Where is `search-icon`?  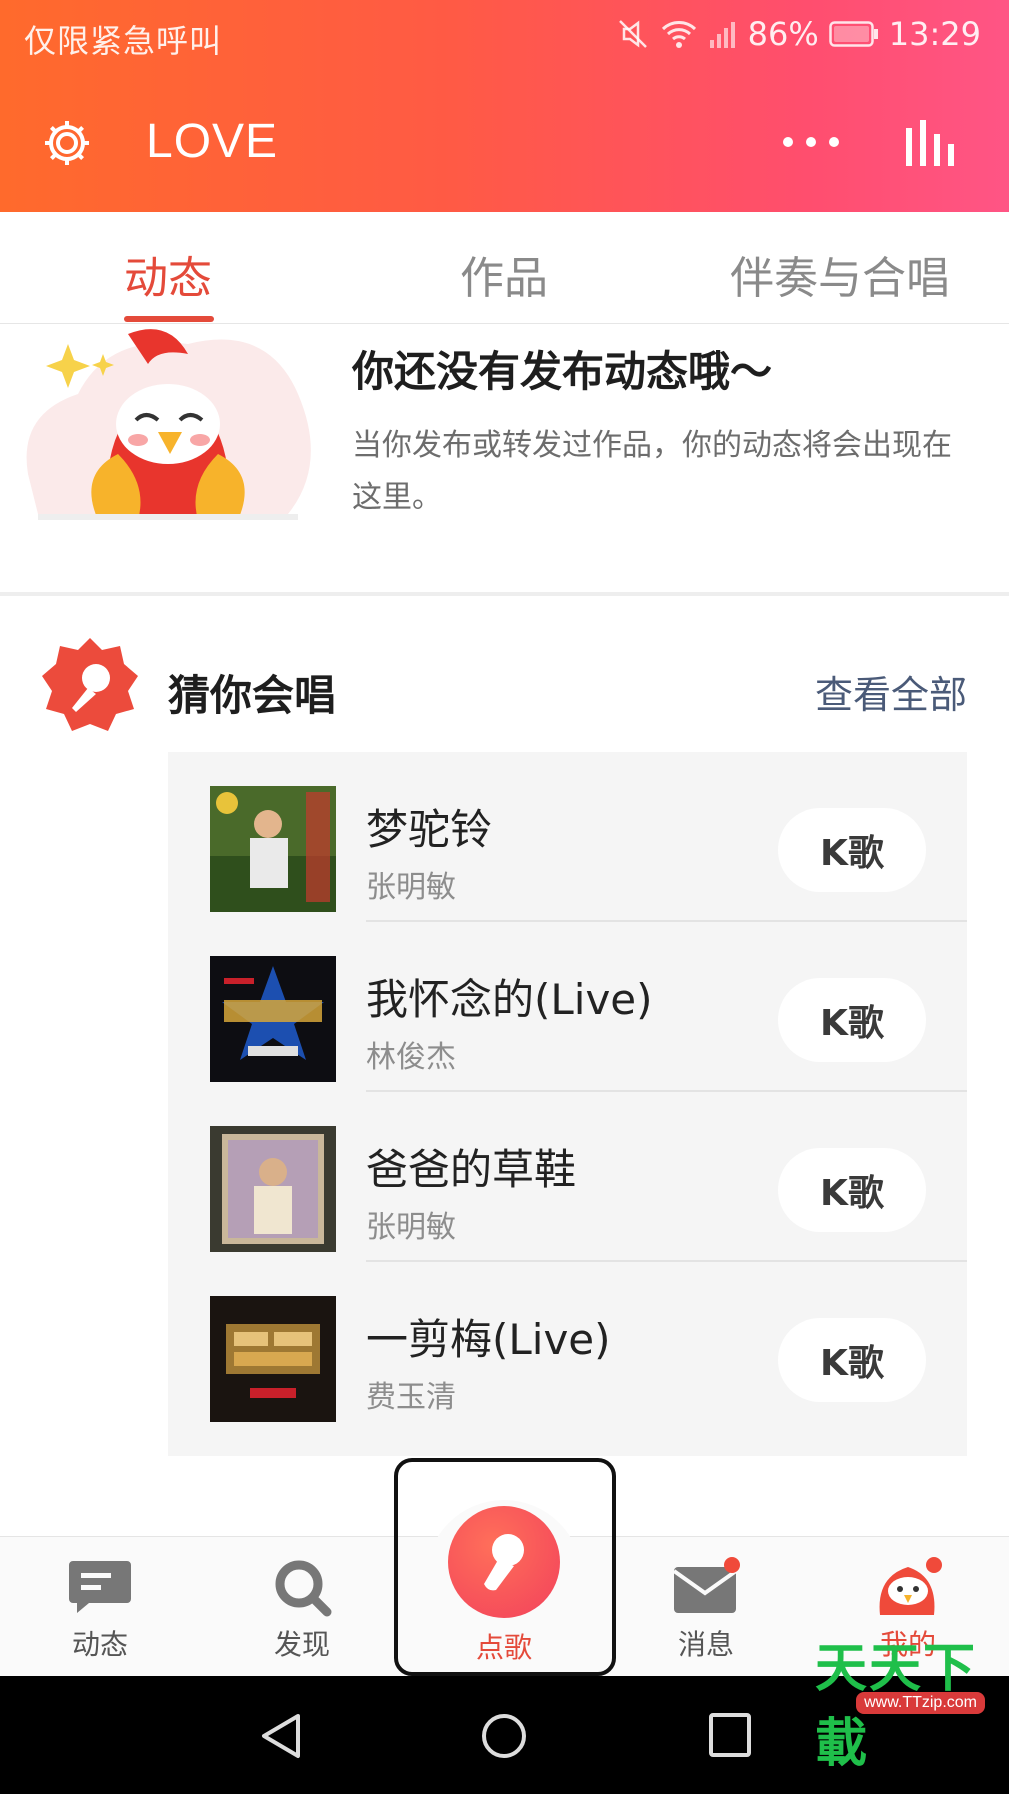 search-icon is located at coordinates (303, 1588).